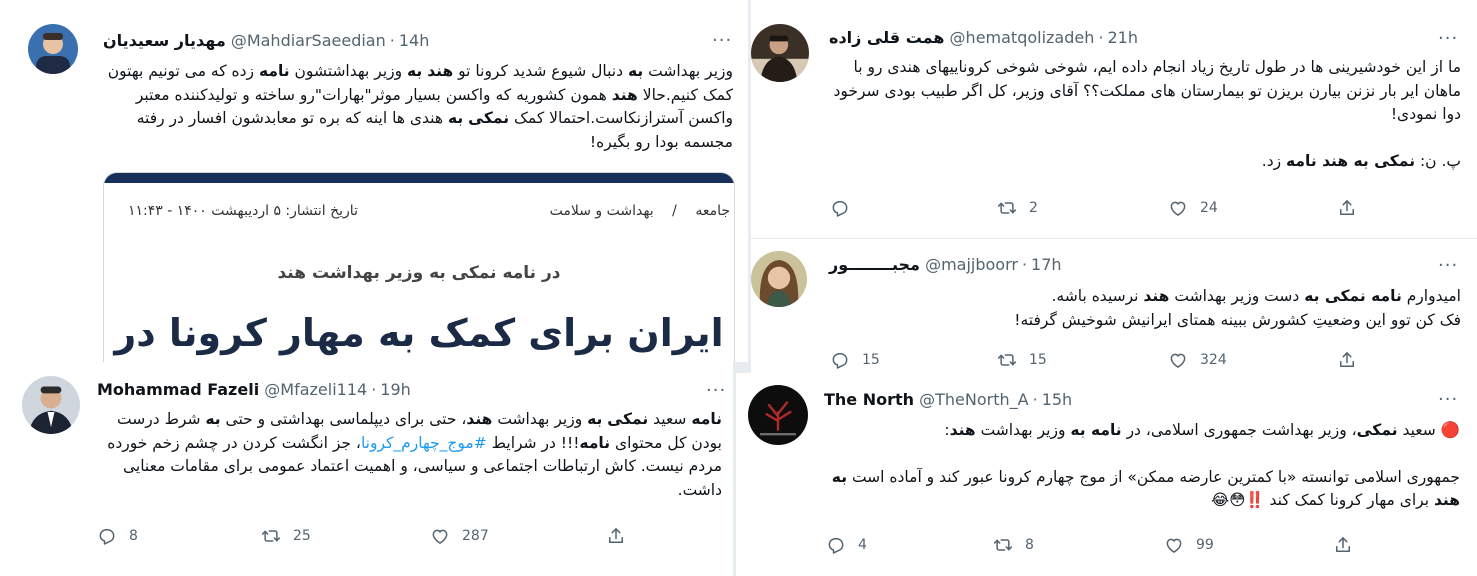  What do you see at coordinates (1209, 208) in the screenshot?
I see `like-count: 24` at bounding box center [1209, 208].